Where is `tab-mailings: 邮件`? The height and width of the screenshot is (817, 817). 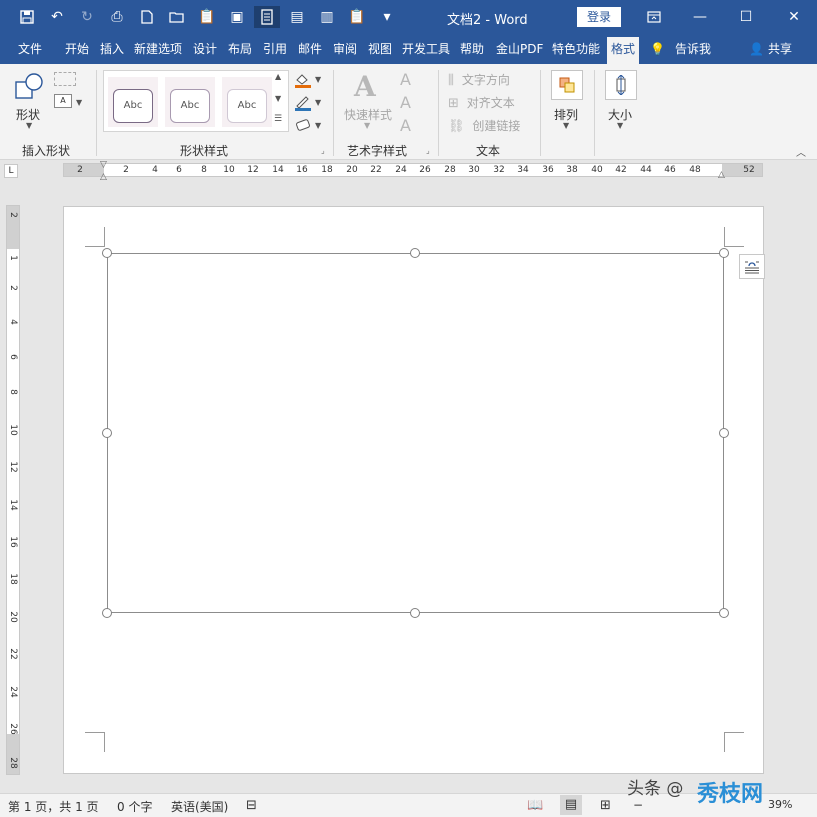 tab-mailings: 邮件 is located at coordinates (310, 49).